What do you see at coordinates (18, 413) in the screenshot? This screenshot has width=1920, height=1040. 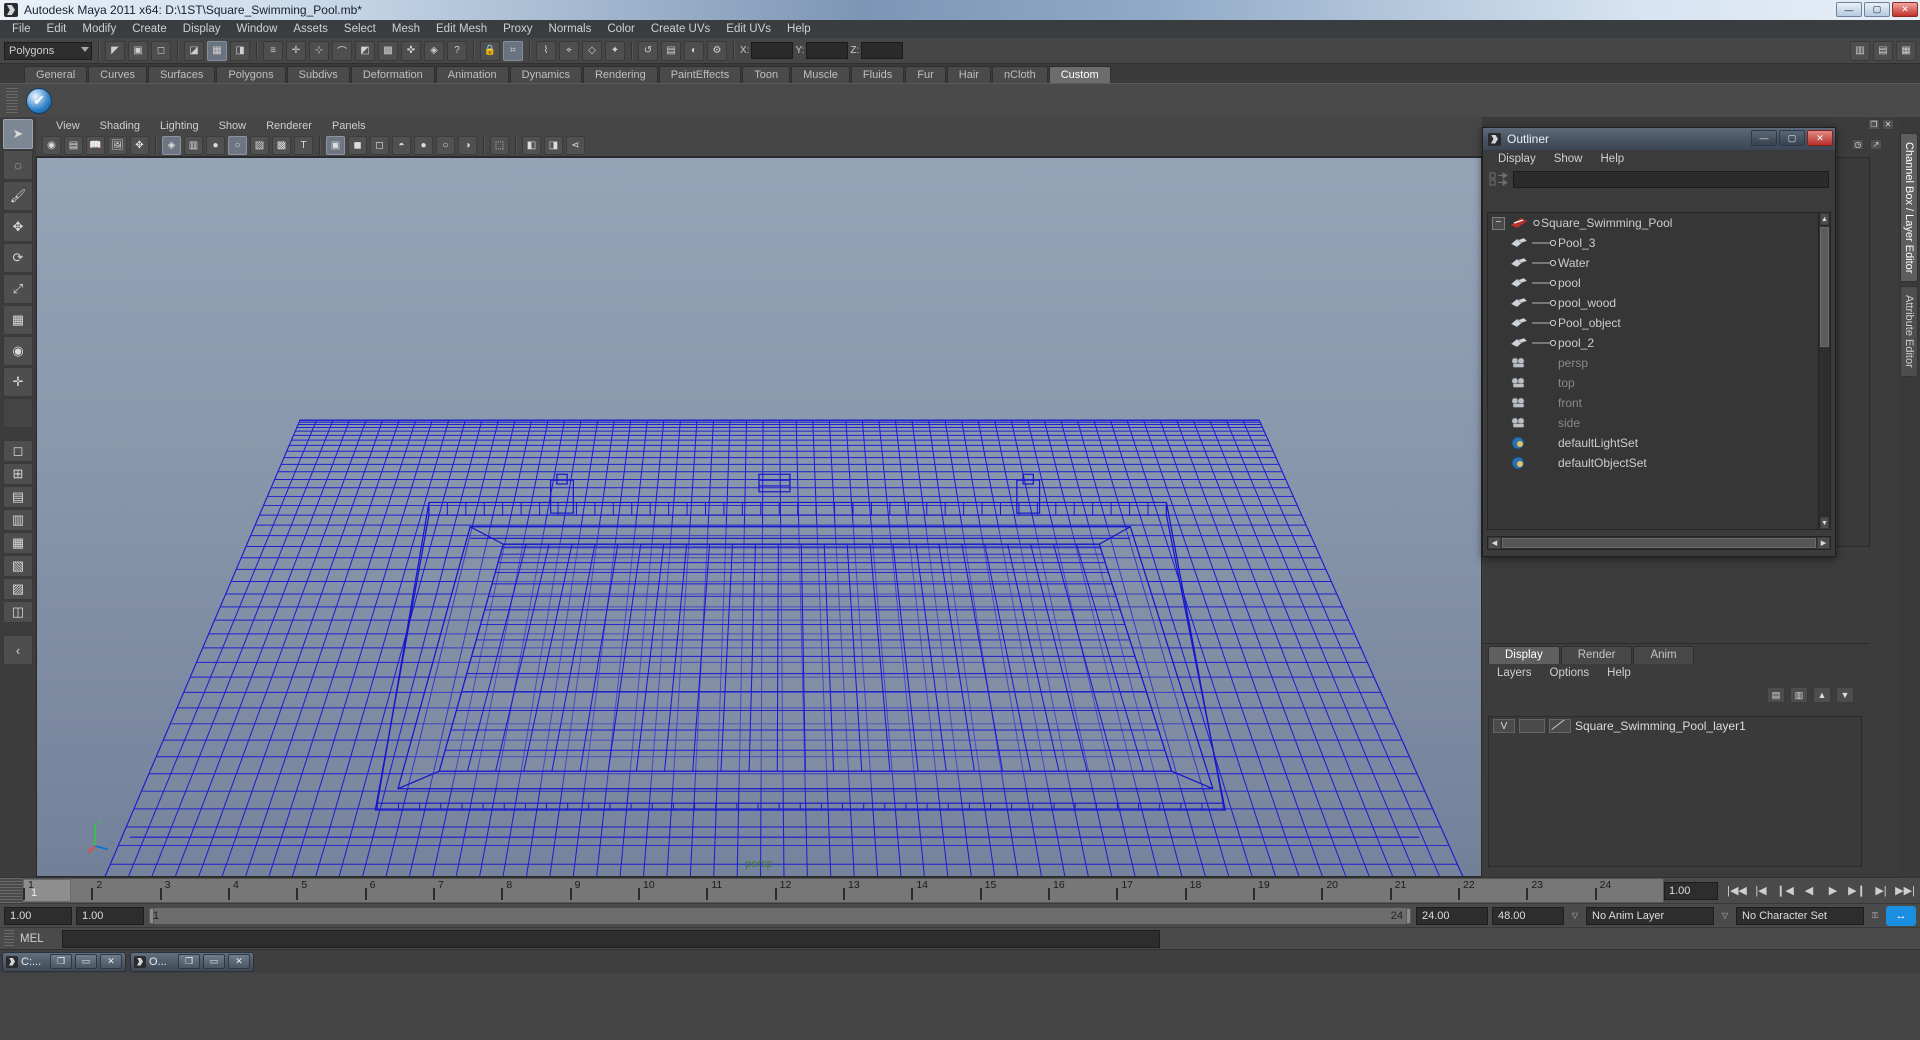 I see `last-tool-used-icon` at bounding box center [18, 413].